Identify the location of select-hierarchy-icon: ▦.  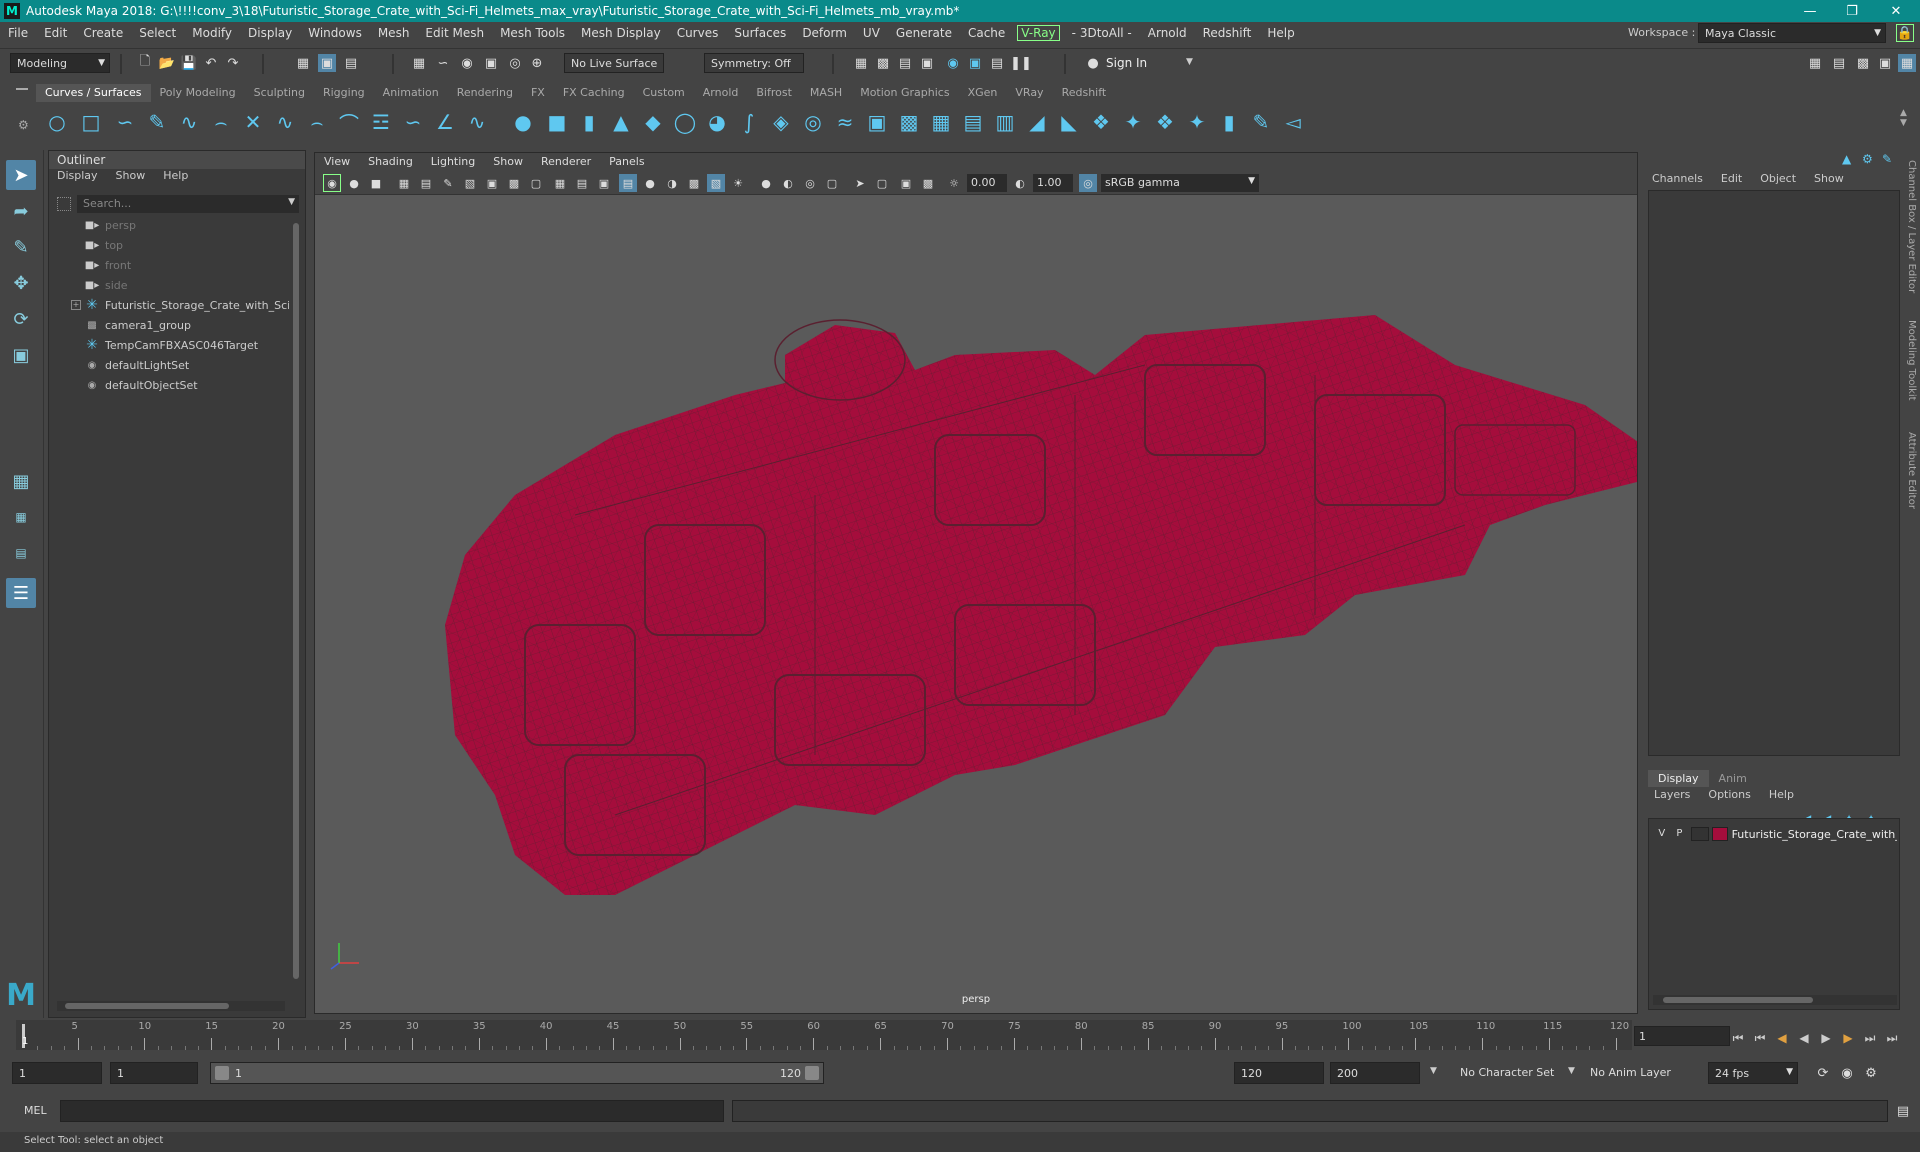
(303, 63).